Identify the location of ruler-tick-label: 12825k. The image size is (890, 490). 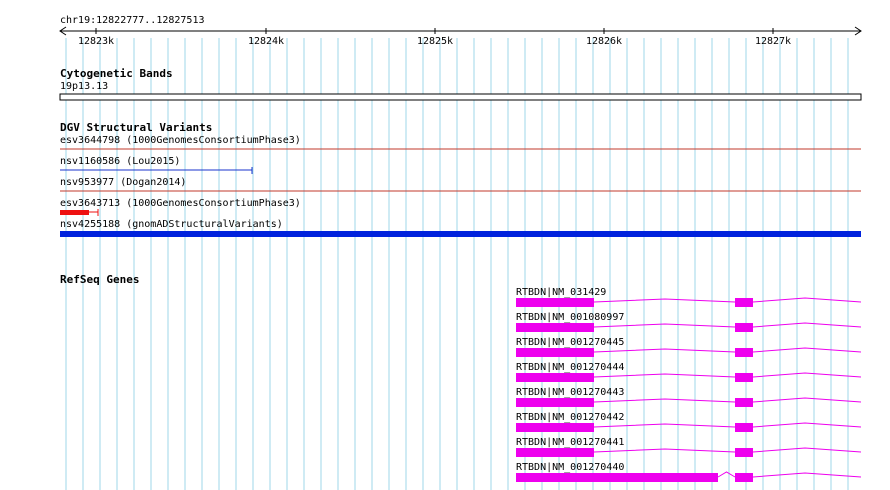
(435, 41).